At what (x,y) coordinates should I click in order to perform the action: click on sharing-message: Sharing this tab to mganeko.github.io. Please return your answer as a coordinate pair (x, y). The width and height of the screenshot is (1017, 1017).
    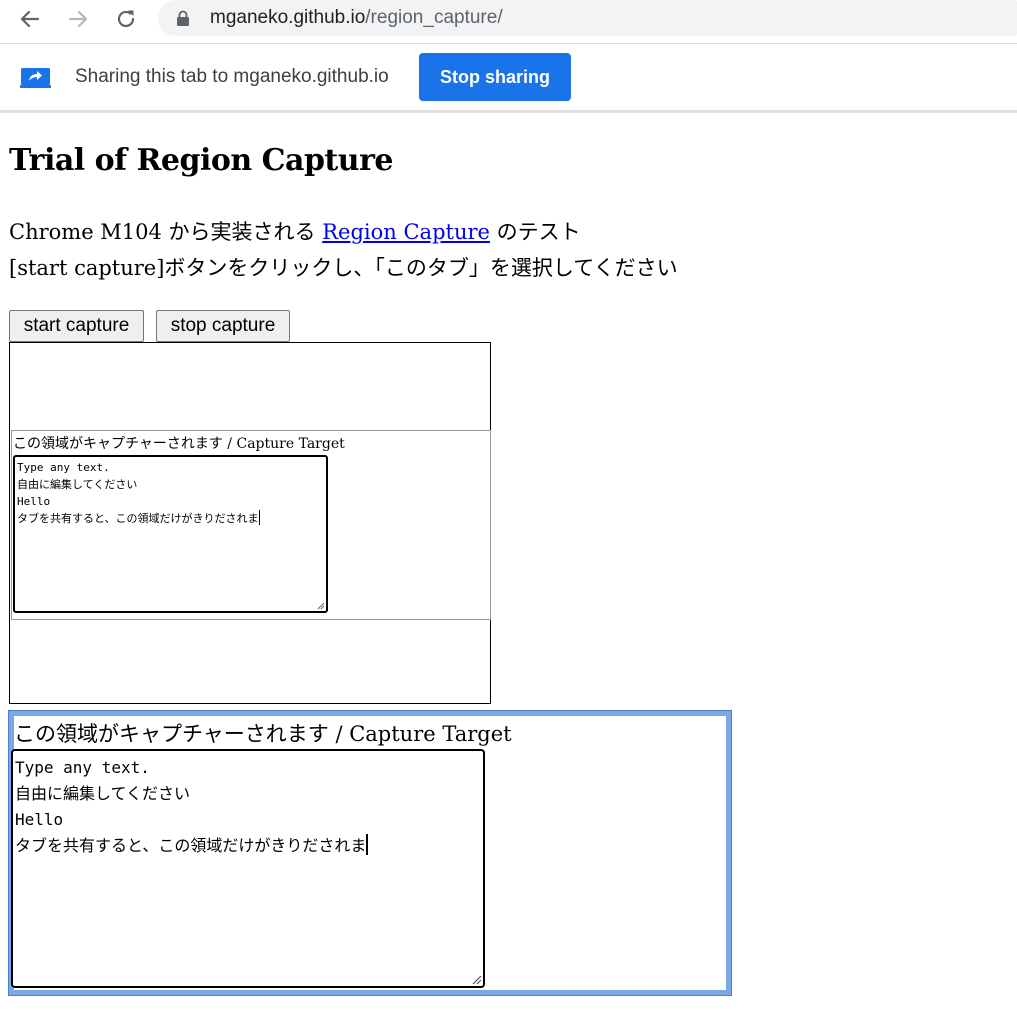
    Looking at the image, I should click on (232, 76).